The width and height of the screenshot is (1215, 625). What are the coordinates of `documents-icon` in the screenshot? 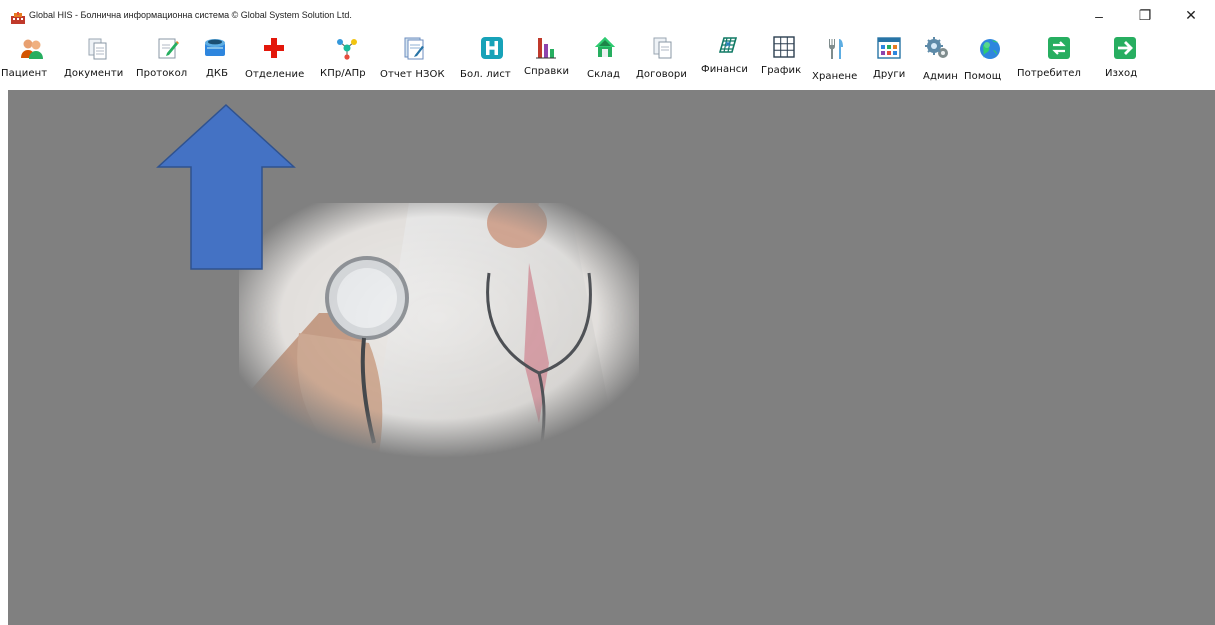 It's located at (98, 49).